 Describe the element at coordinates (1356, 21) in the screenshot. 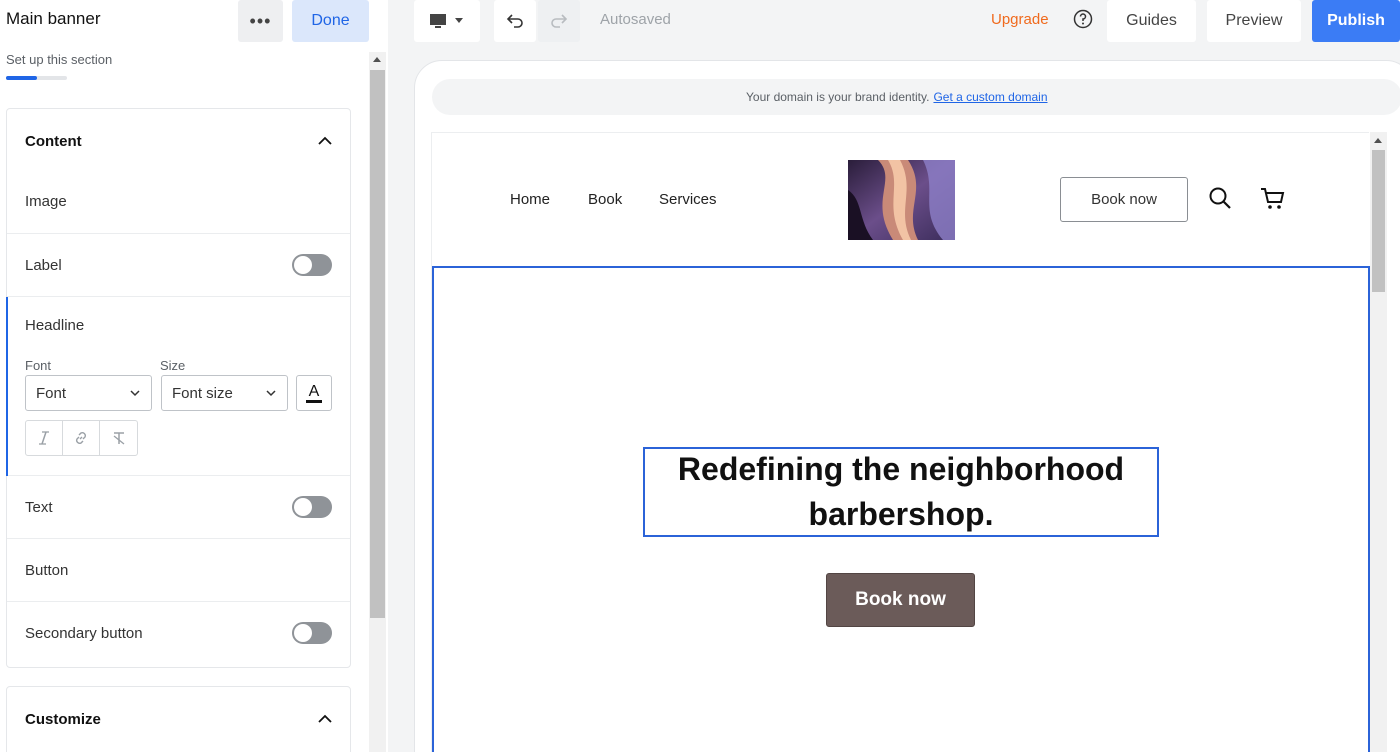

I see `publish-button: Publish` at that location.